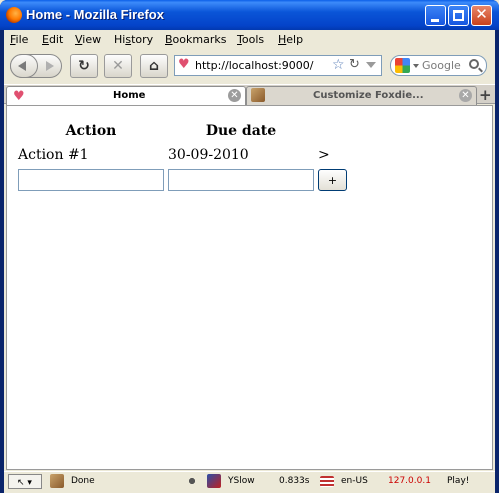  I want to click on firefox-logo-icon, so click(14, 15).